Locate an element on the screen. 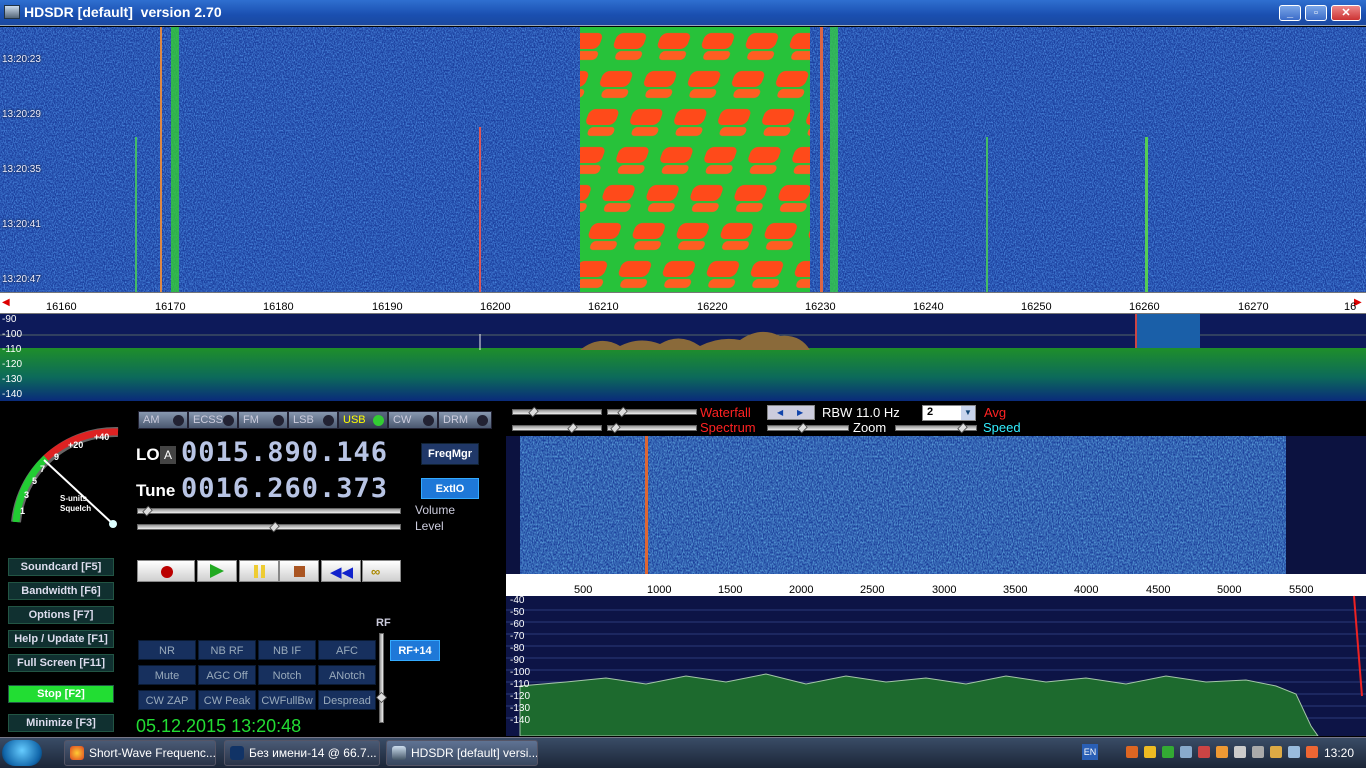  audio-level: -110 is located at coordinates (520, 684).